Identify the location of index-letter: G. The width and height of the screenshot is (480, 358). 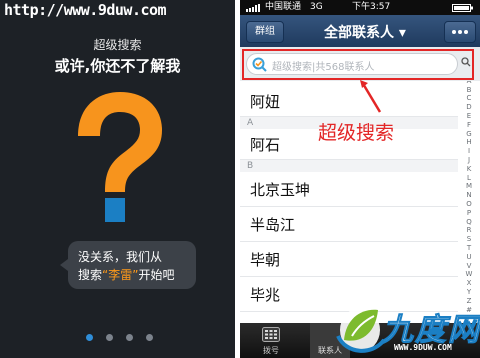
(469, 134).